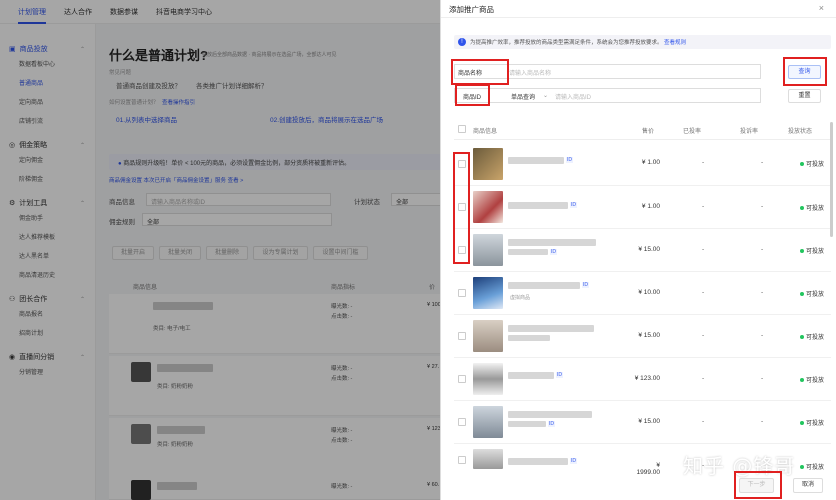 The image size is (836, 500). I want to click on row-price: ¥ 1999.00, so click(648, 469).